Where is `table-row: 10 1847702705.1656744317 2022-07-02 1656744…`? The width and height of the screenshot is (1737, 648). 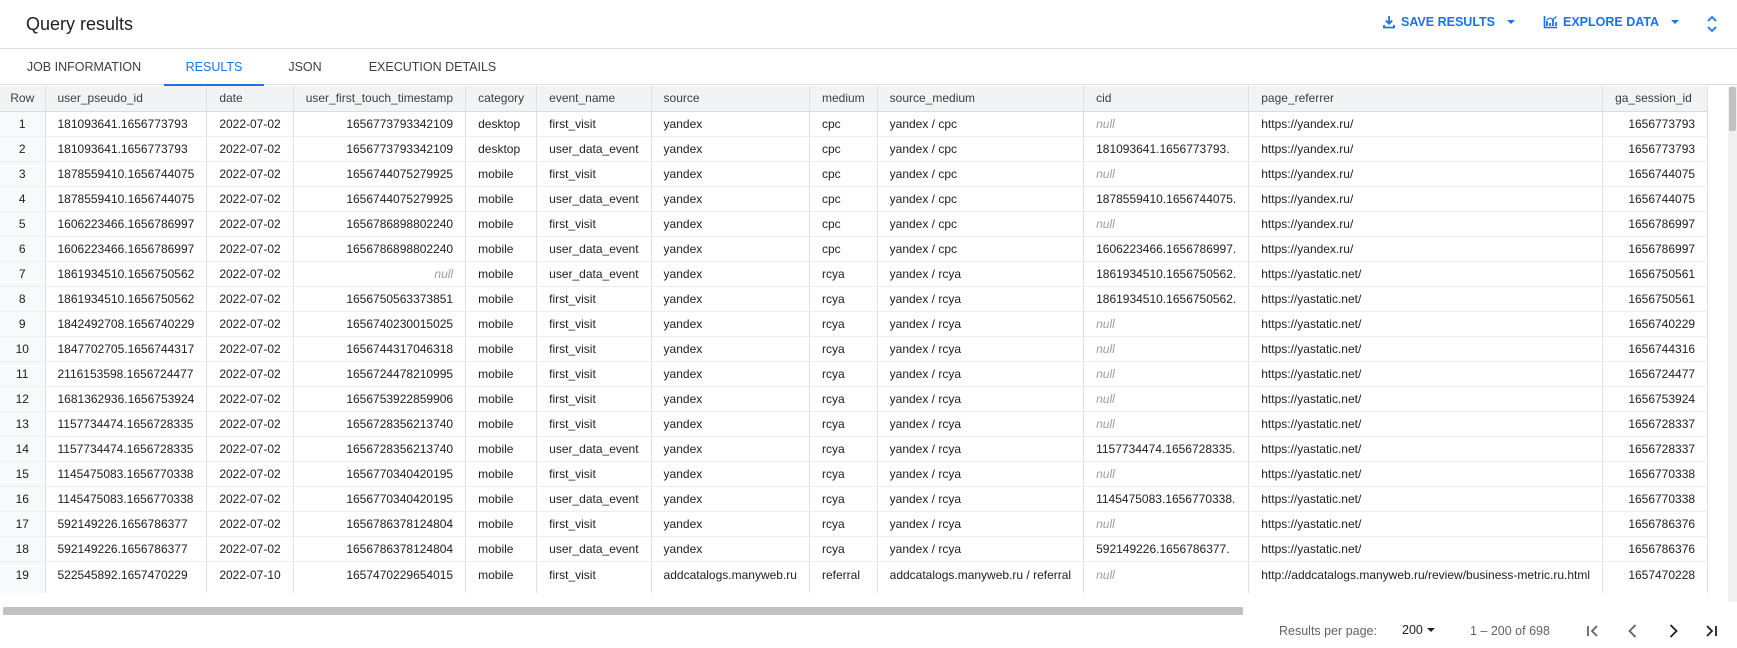 table-row: 10 1847702705.1656744317 2022-07-02 1656744… is located at coordinates (854, 349).